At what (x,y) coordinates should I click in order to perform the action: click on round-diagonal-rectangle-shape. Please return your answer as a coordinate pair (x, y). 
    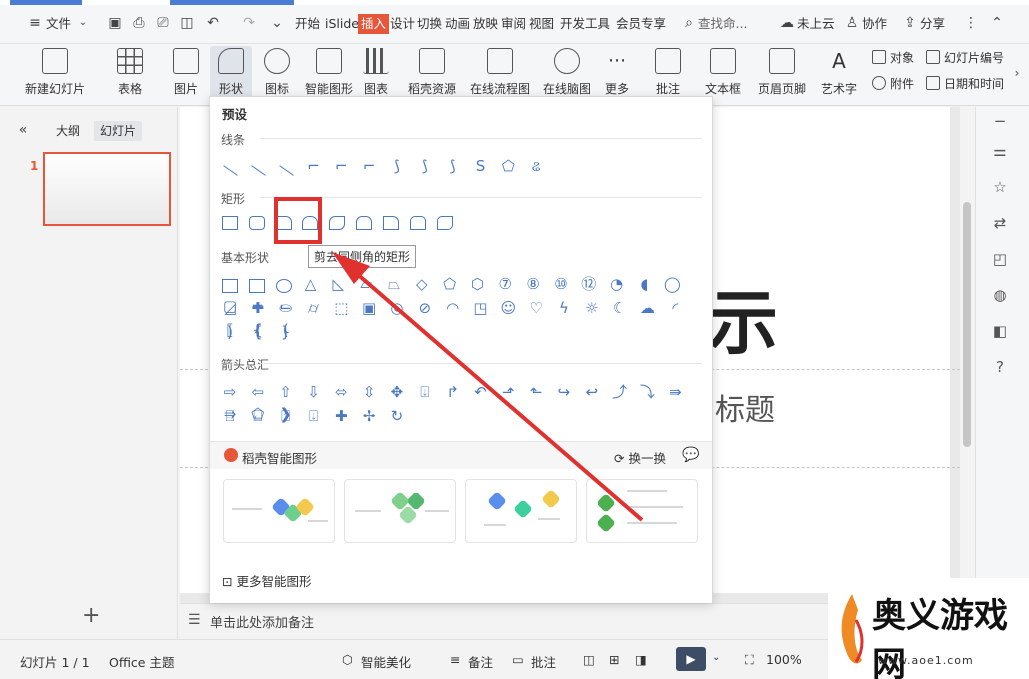
    Looking at the image, I should click on (444, 222).